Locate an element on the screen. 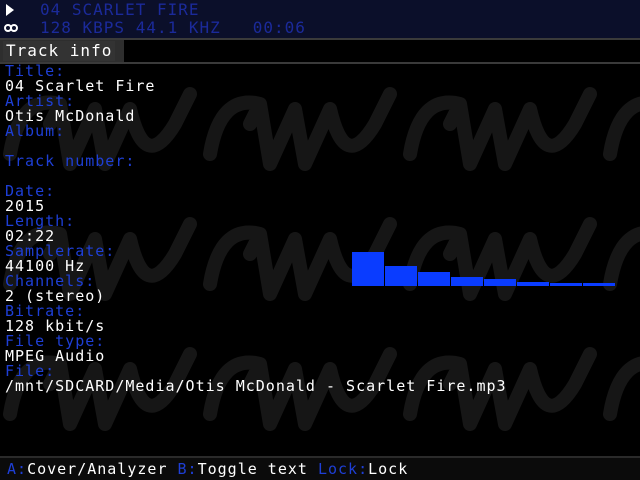  date-label: Date: is located at coordinates (30, 191).